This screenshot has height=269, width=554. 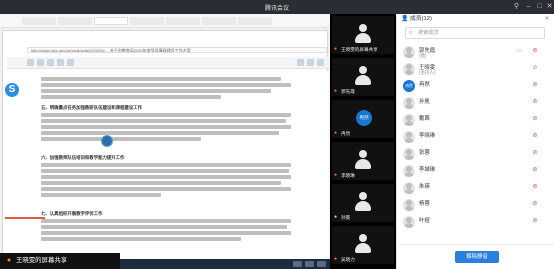 What do you see at coordinates (475, 86) in the screenshot?
I see `member-row: 冉然 冉然 ⊘` at bounding box center [475, 86].